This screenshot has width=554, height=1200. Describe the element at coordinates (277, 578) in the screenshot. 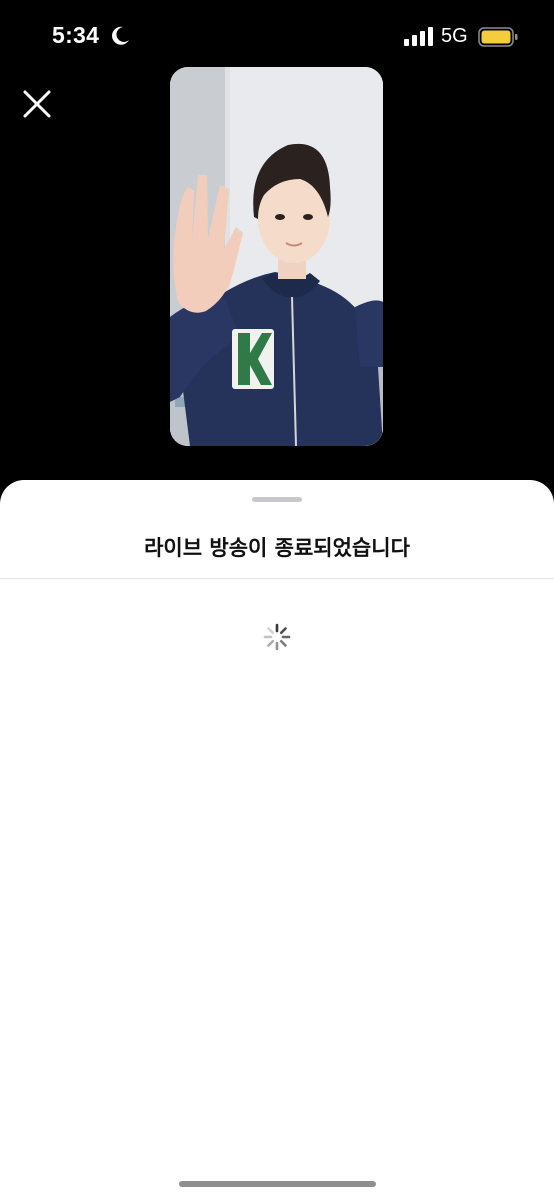

I see `sheet-divider` at that location.